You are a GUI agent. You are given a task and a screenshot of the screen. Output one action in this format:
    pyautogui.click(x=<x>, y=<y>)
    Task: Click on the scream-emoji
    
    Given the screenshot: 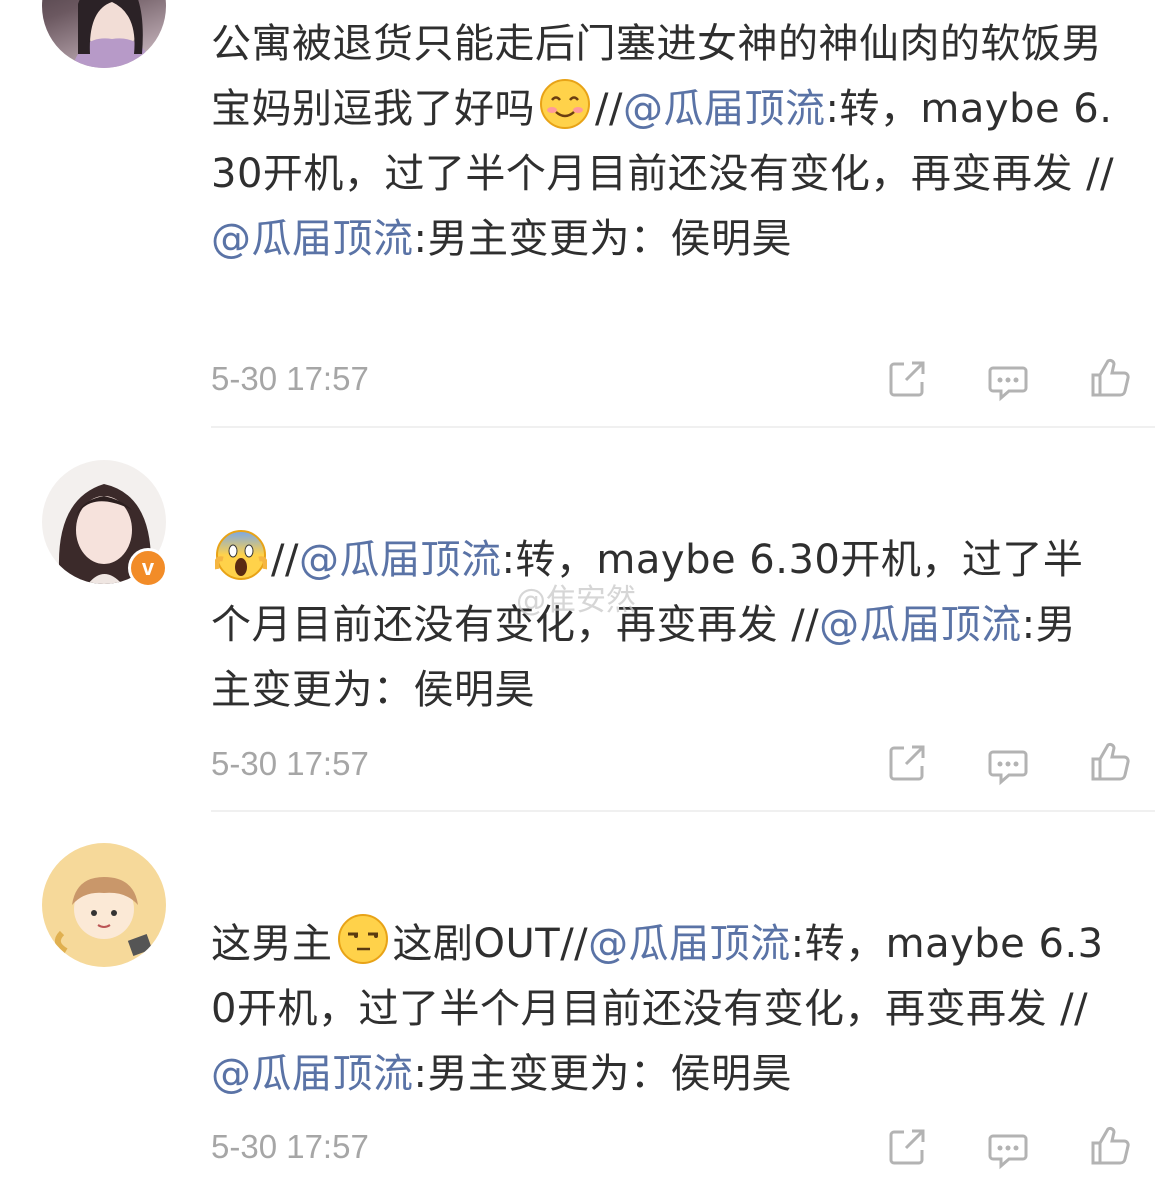 What is the action you would take?
    pyautogui.click(x=241, y=555)
    